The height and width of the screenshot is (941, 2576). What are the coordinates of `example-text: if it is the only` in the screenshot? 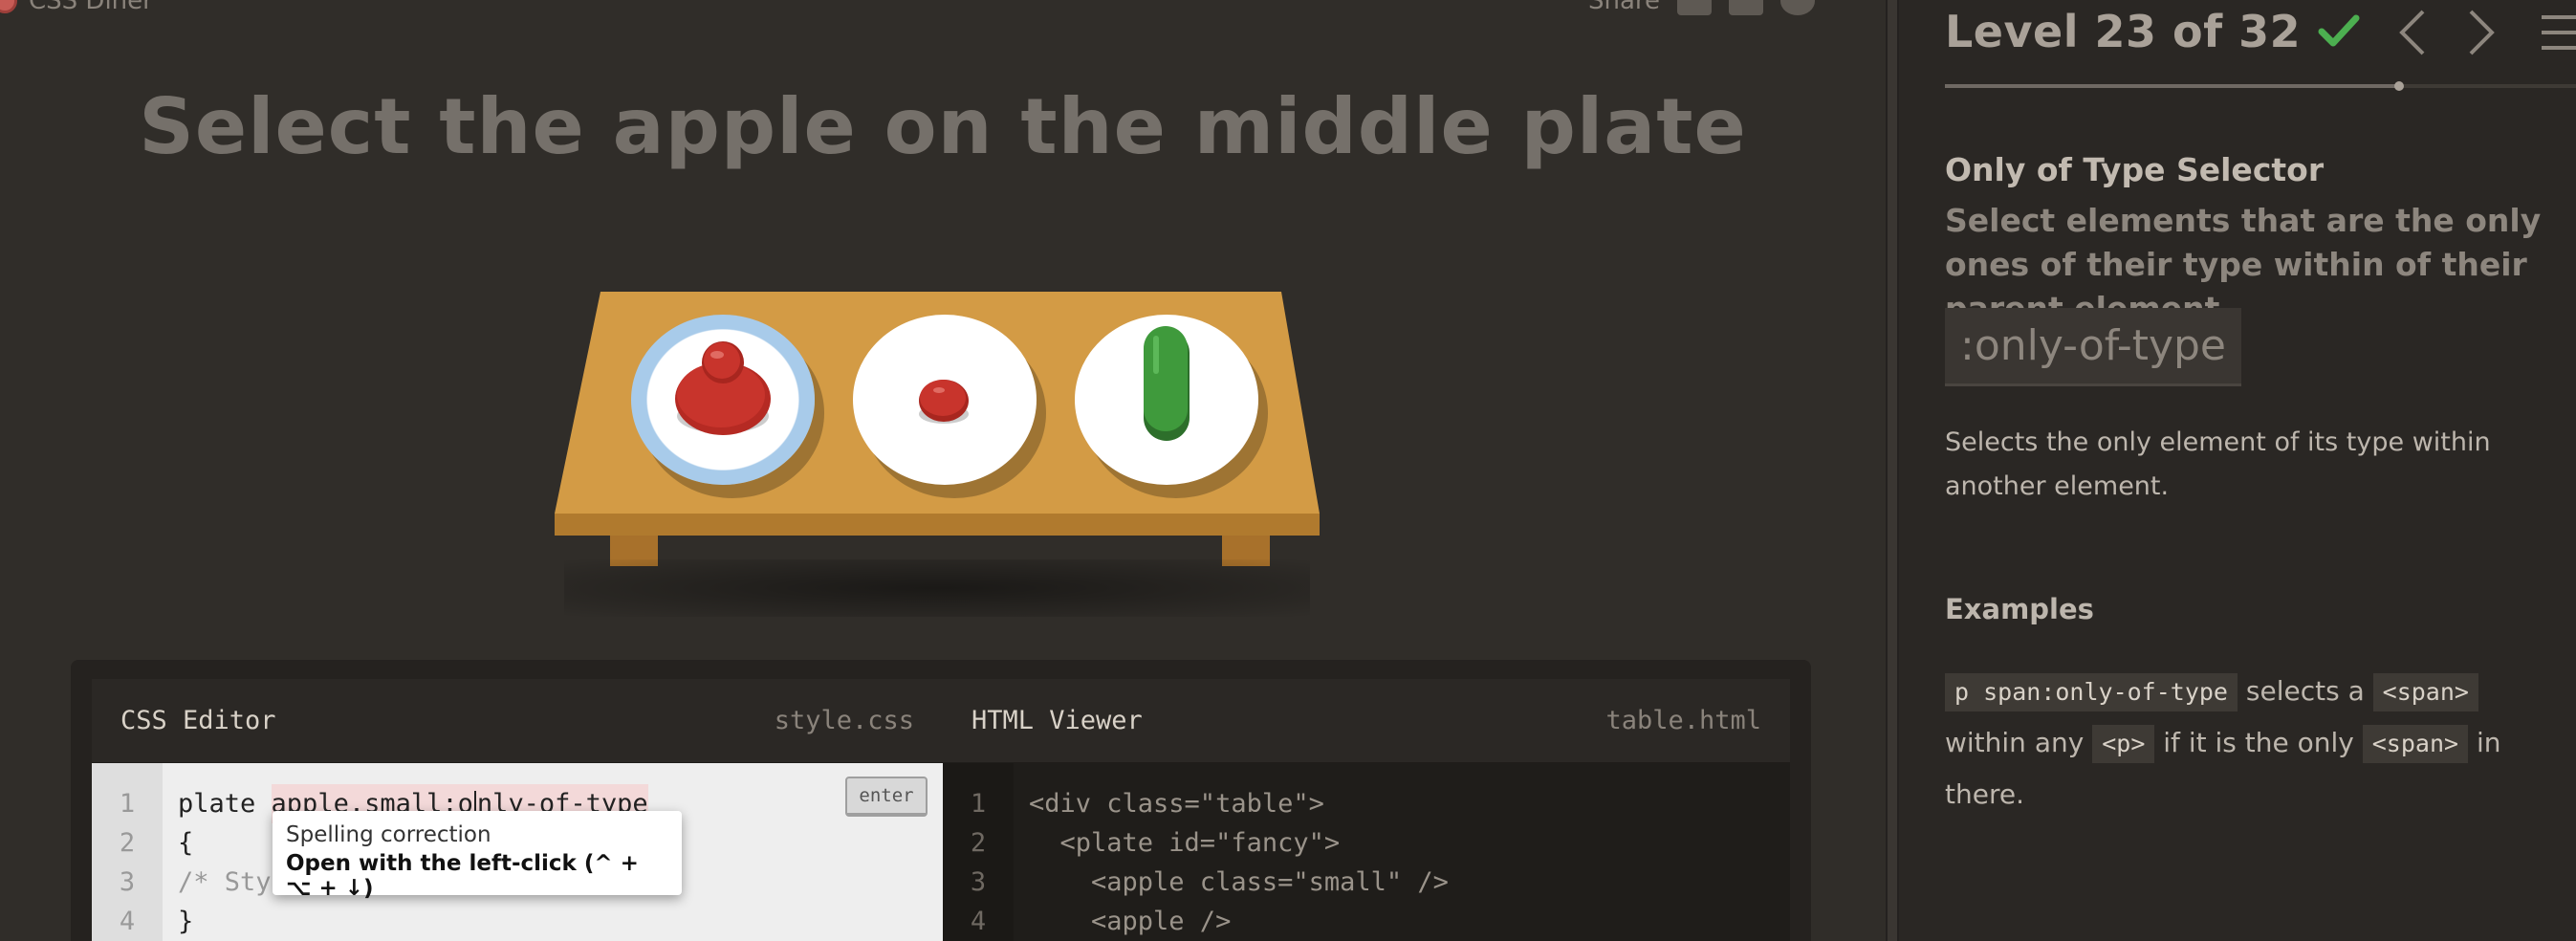 It's located at (2258, 743).